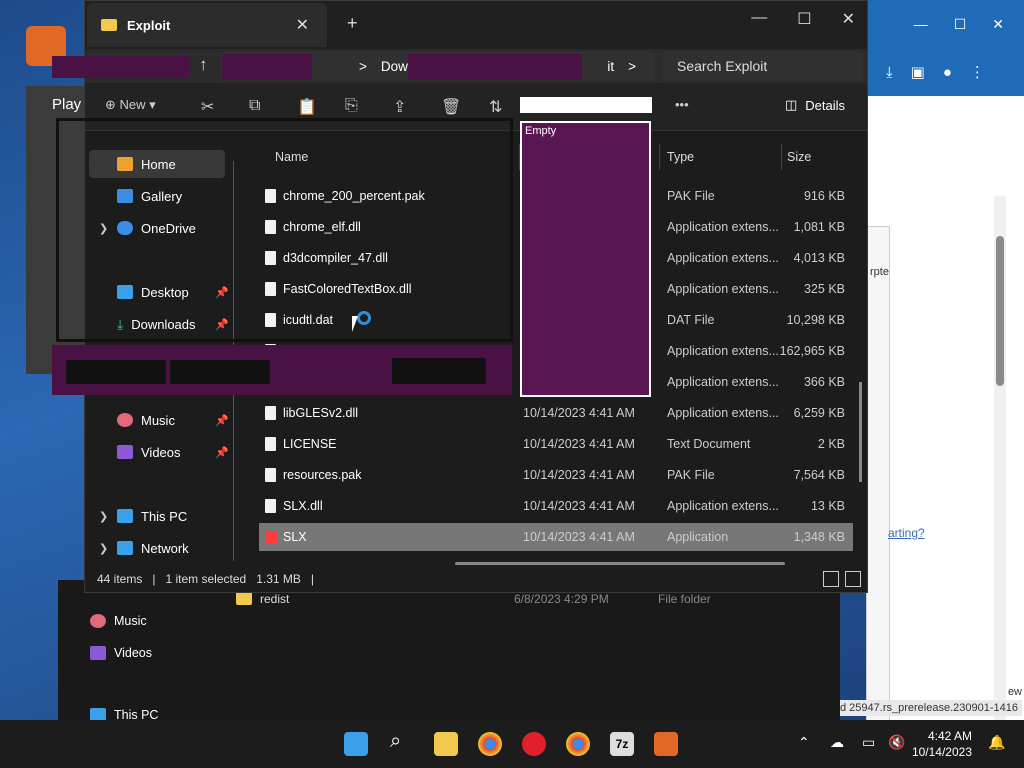 The image size is (1024, 768). Describe the element at coordinates (322, 475) in the screenshot. I see `file-name: resources.pak` at that location.